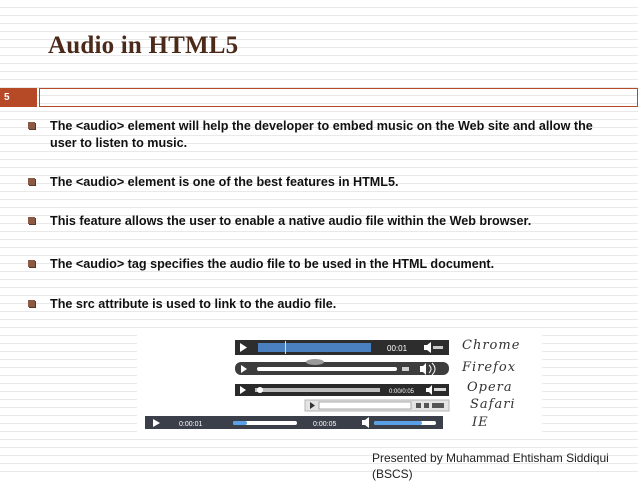  What do you see at coordinates (491, 345) in the screenshot?
I see `chrome-label: Chrome` at bounding box center [491, 345].